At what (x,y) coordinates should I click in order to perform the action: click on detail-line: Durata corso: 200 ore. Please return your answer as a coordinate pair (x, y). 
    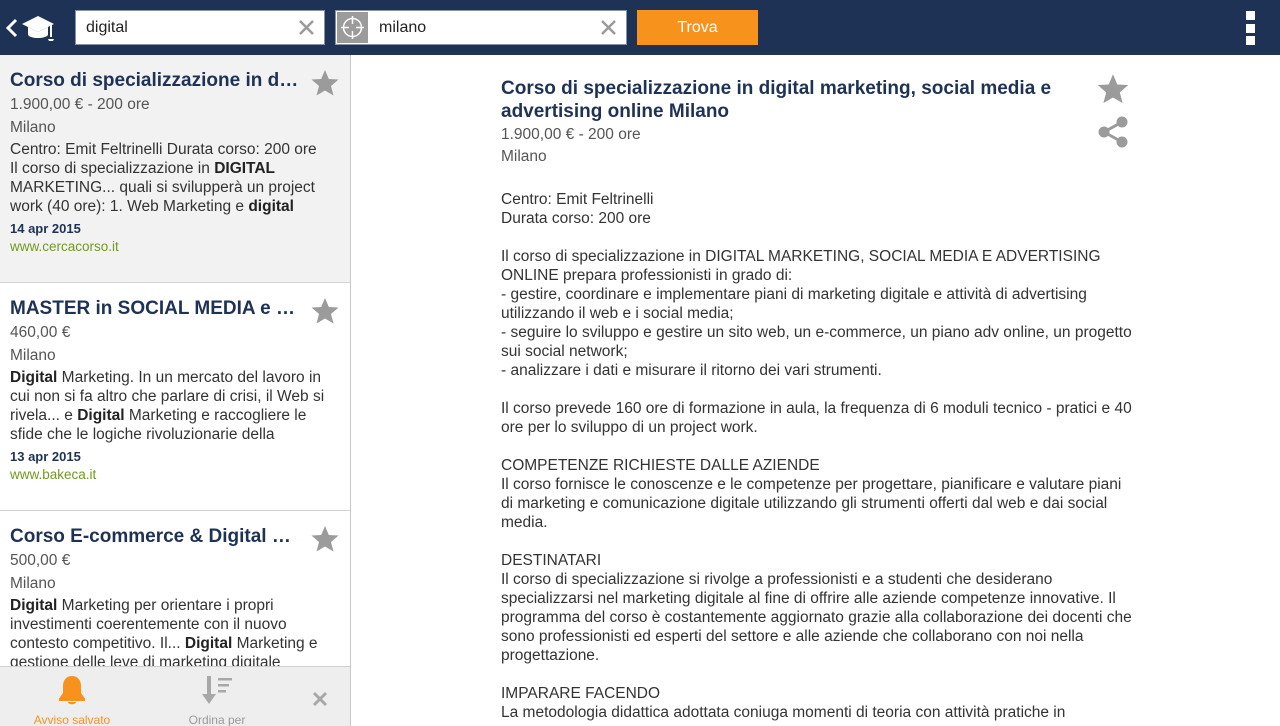
    Looking at the image, I should click on (576, 218).